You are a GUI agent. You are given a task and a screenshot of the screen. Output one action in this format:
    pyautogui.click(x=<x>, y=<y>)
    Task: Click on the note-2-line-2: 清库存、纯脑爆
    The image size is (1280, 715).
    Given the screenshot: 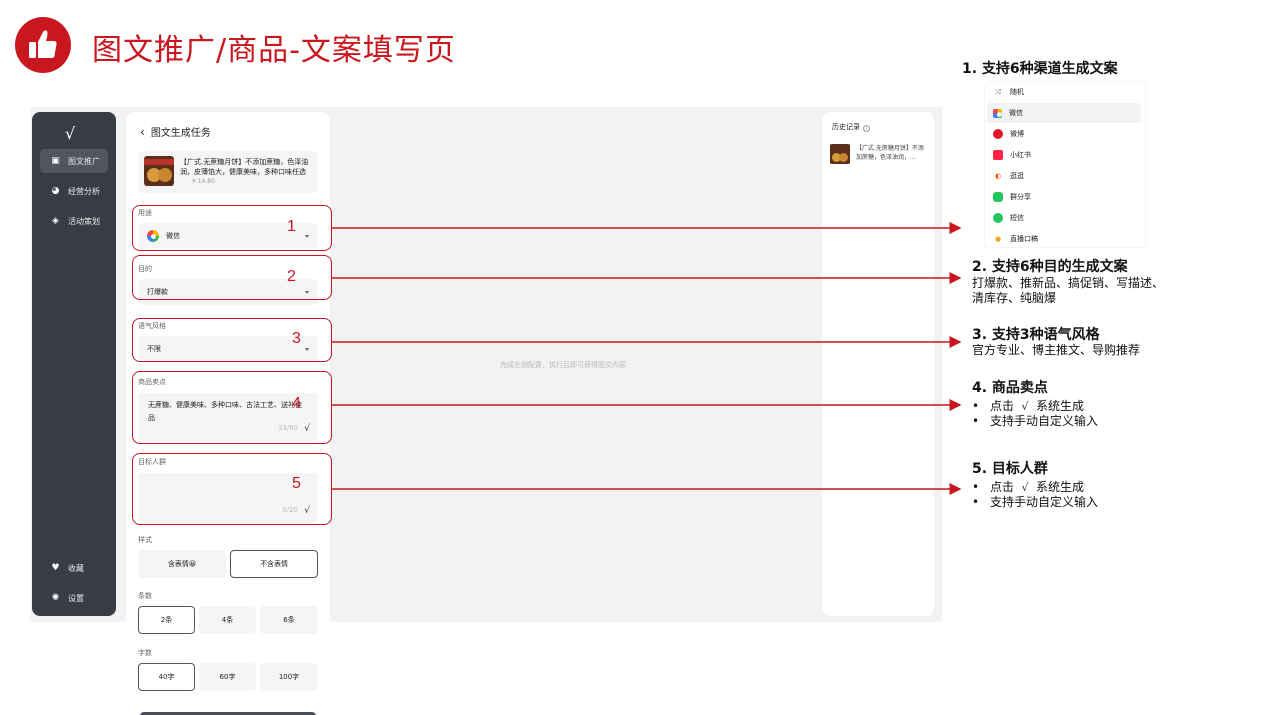 What is the action you would take?
    pyautogui.click(x=1014, y=298)
    